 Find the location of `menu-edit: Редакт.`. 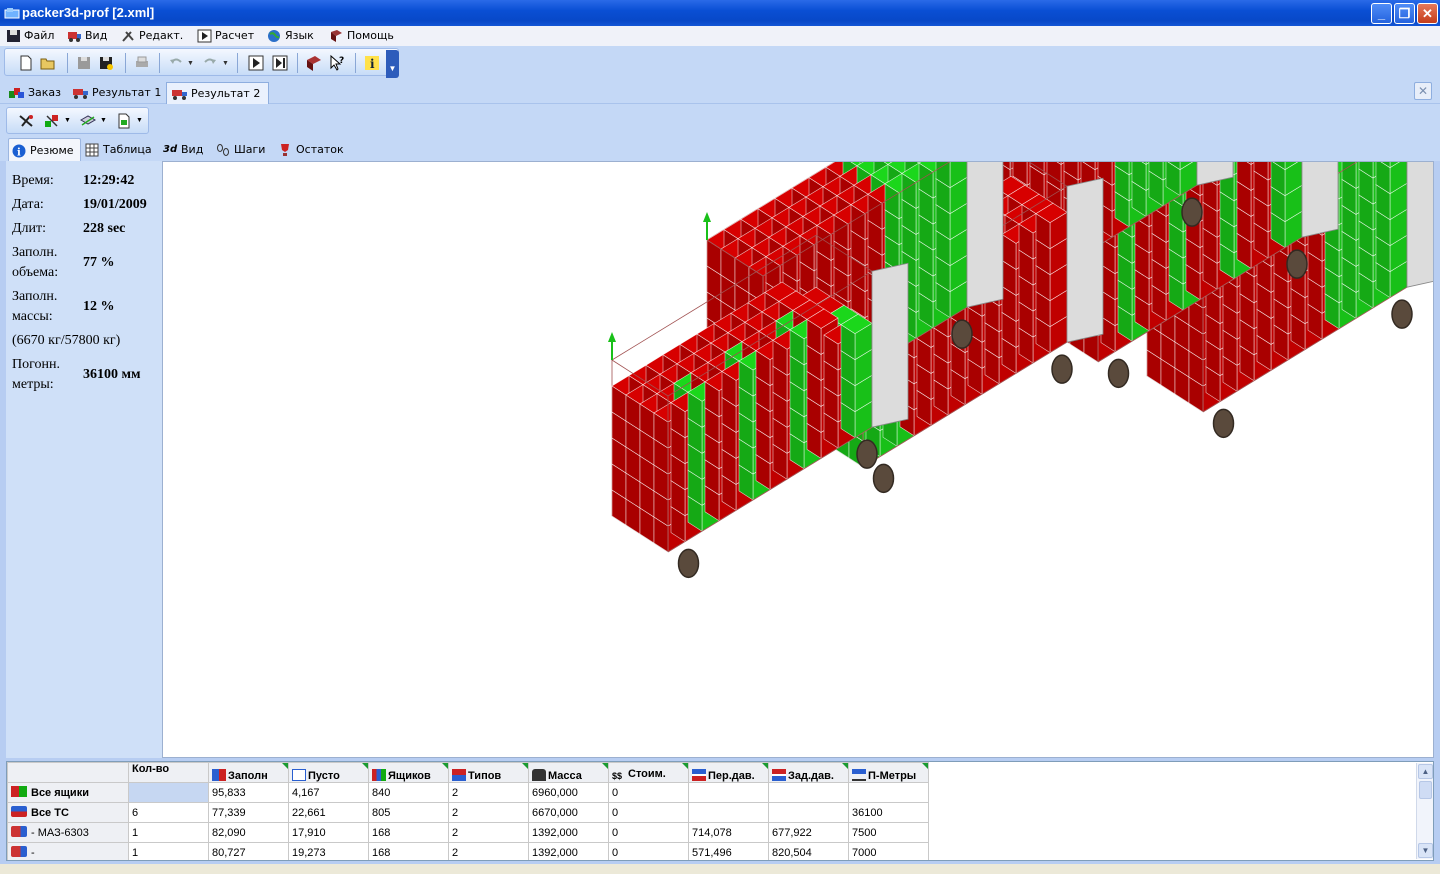

menu-edit: Редакт. is located at coordinates (152, 36).